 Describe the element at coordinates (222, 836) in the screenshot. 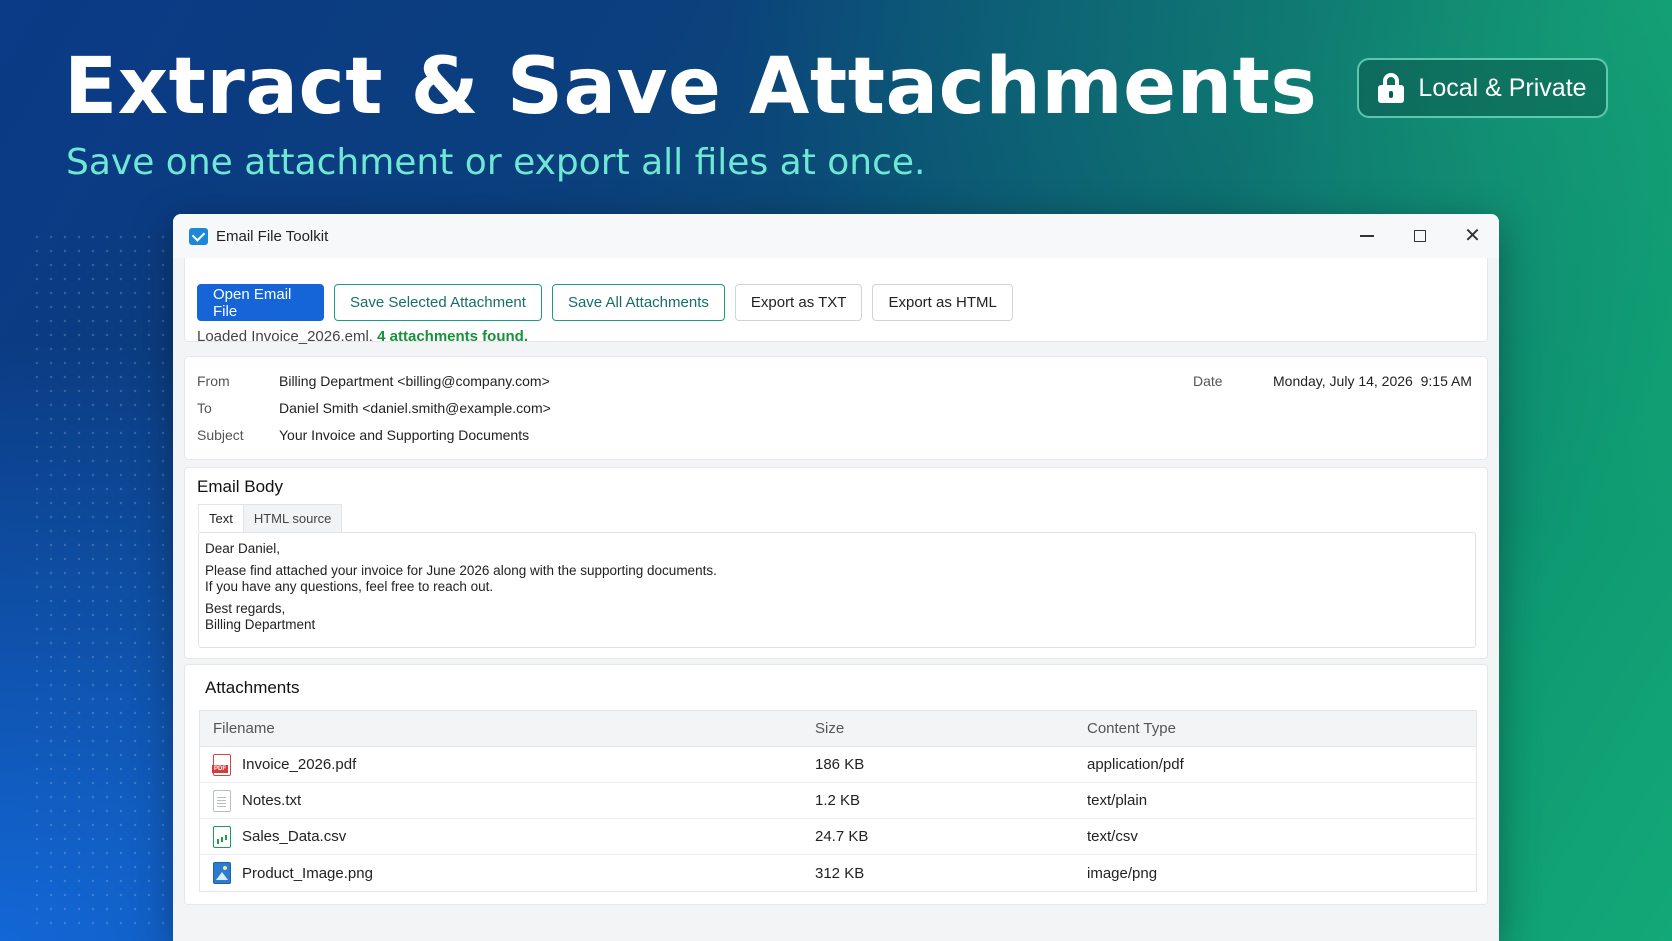

I see `csv-file-icon` at that location.